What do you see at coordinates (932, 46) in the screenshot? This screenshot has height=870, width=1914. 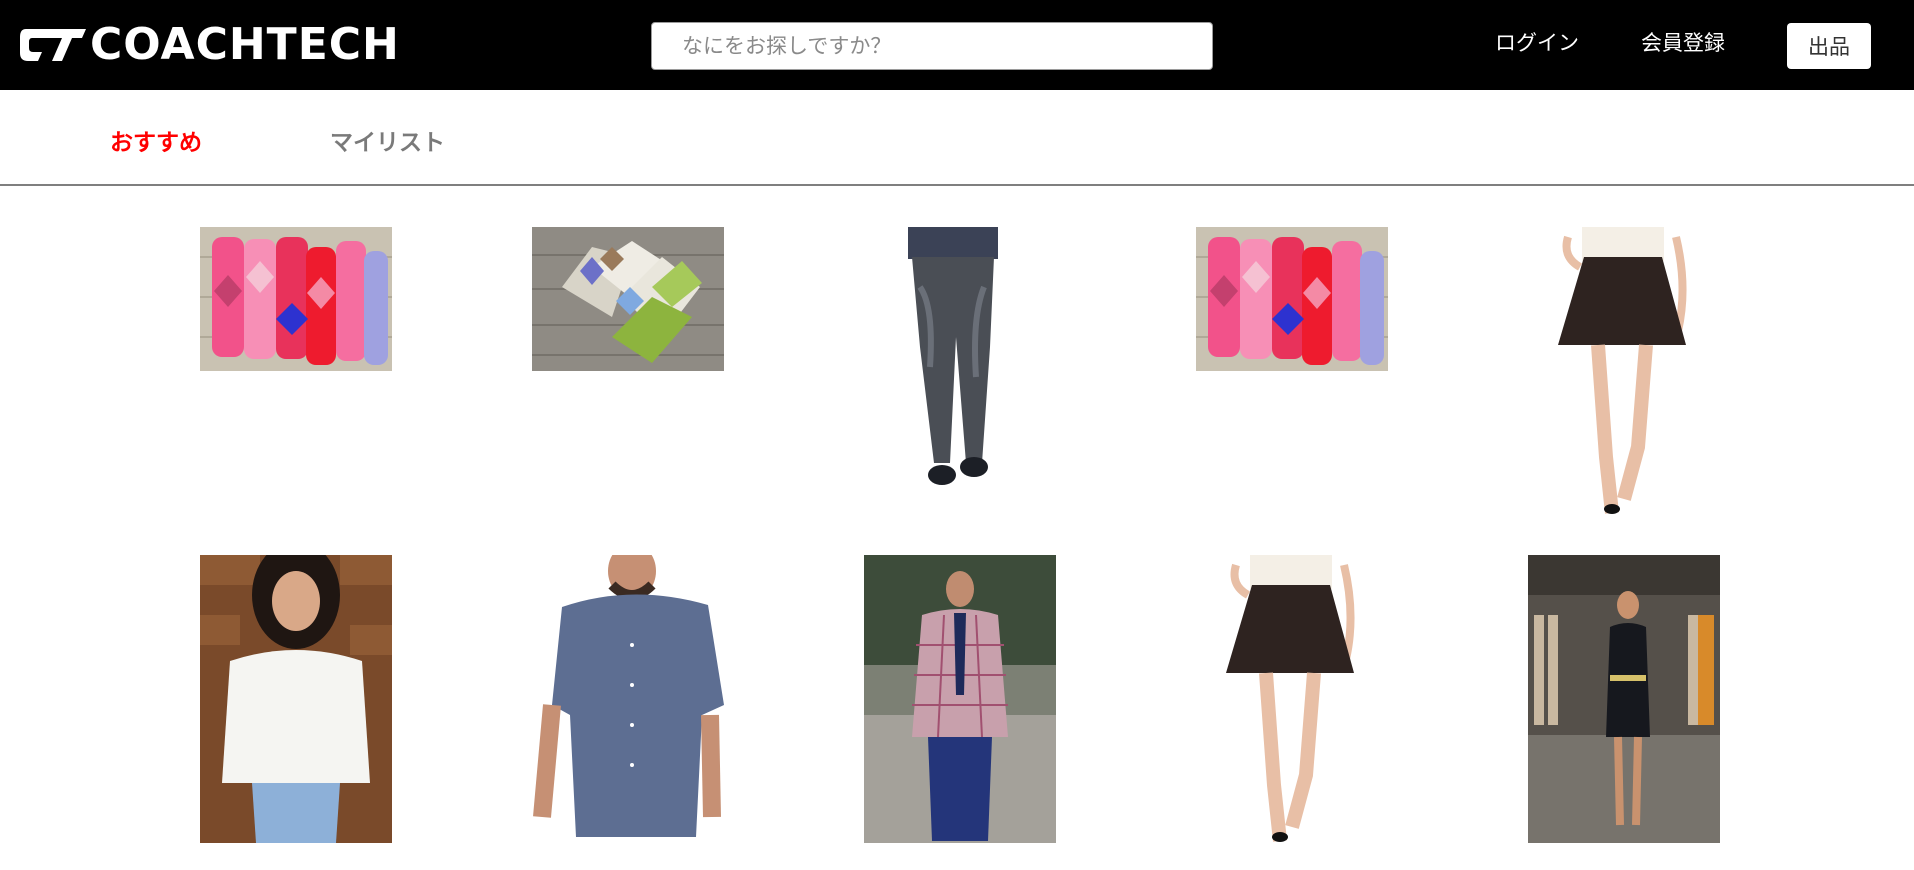 I see `search-input` at bounding box center [932, 46].